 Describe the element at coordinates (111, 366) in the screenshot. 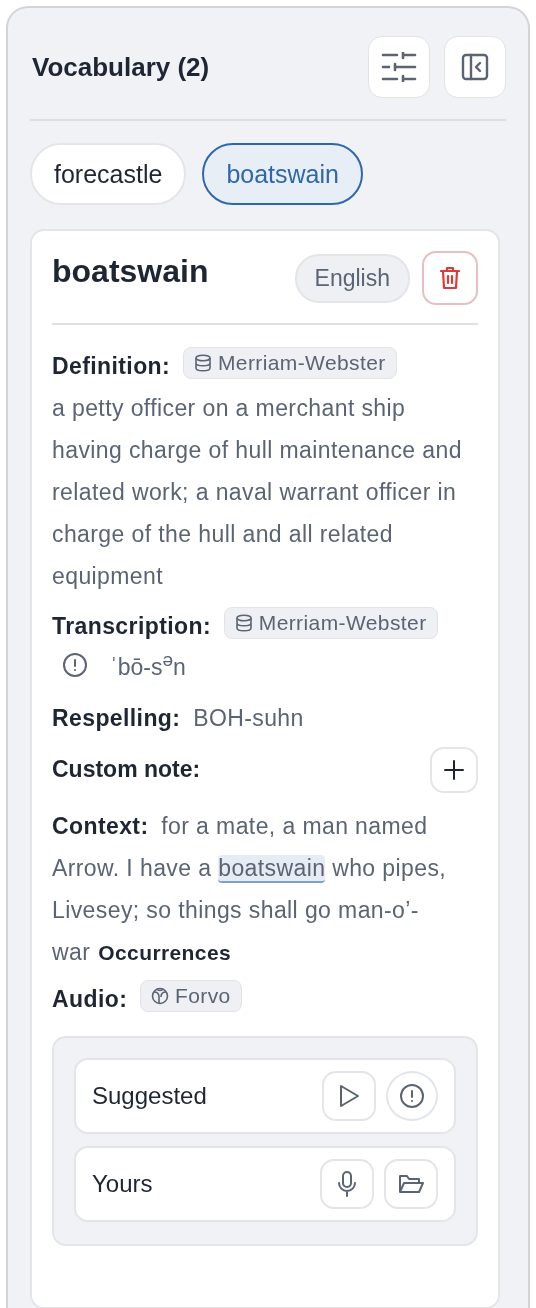

I see `definition-label: Definition:` at that location.